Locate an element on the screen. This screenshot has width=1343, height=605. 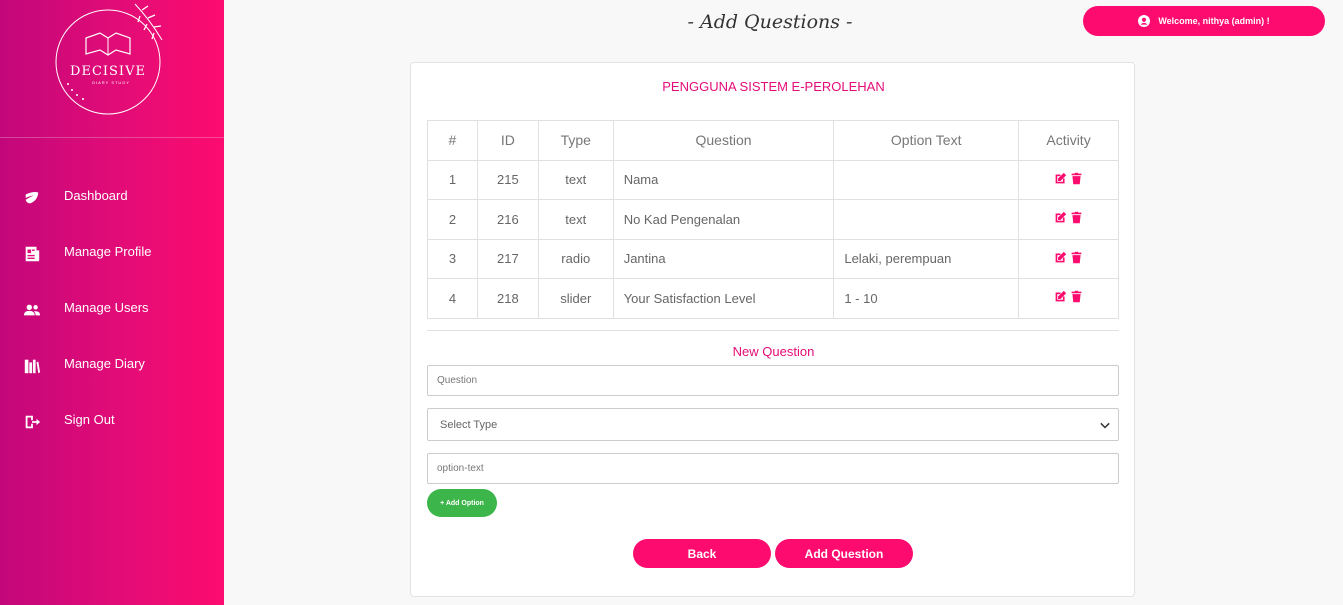
user-circle-icon is located at coordinates (1144, 21).